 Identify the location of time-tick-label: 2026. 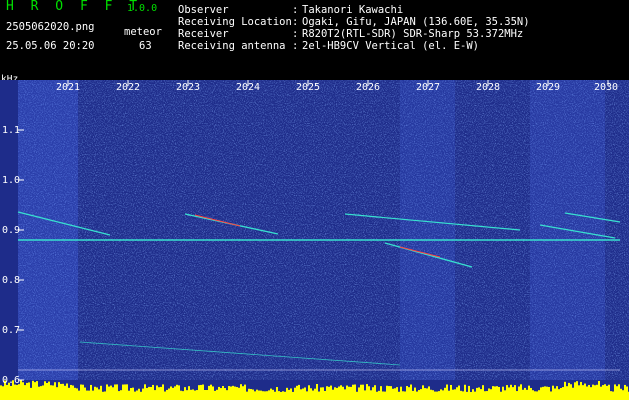
(368, 87).